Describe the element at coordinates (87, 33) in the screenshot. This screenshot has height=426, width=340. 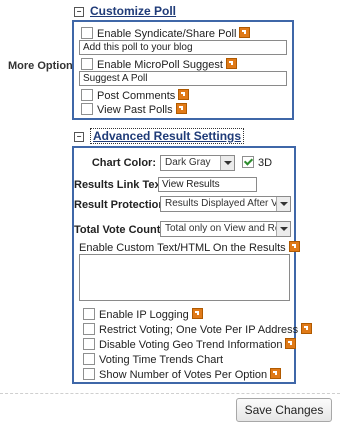
I see `syndicate-checkbox` at that location.